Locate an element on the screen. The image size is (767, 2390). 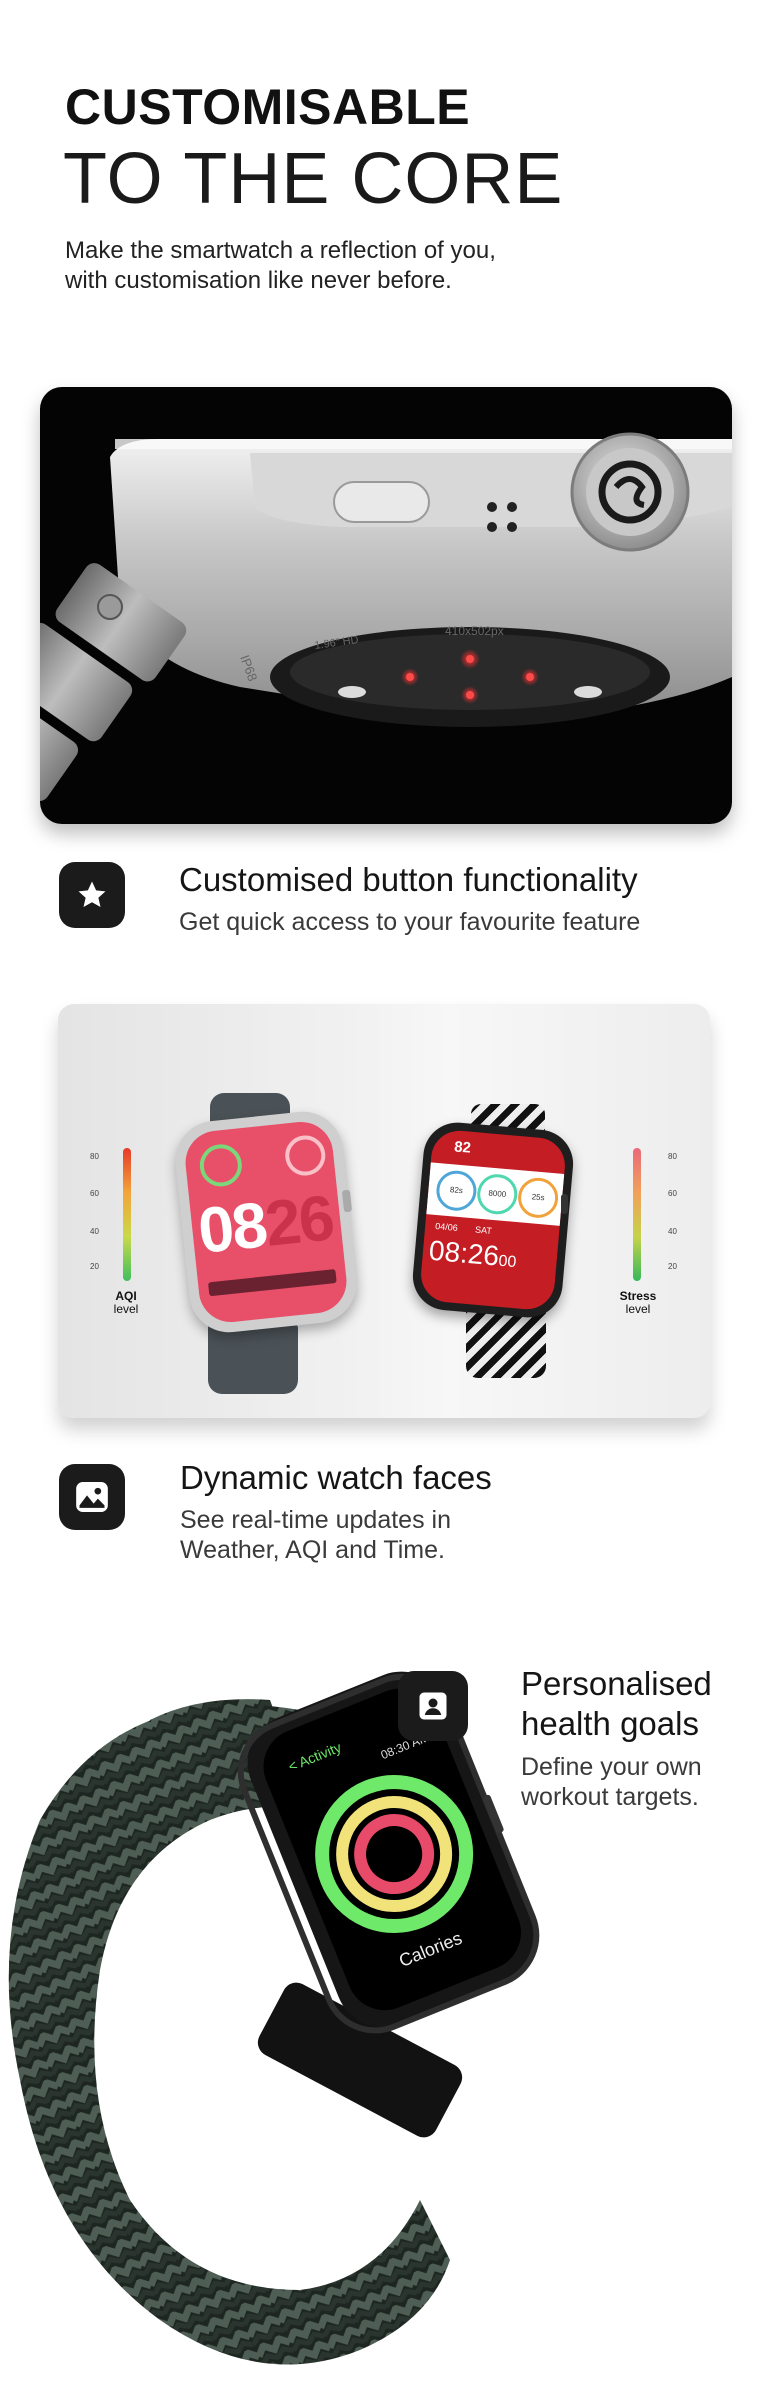
stress-scale-20: 20 is located at coordinates (672, 1266).